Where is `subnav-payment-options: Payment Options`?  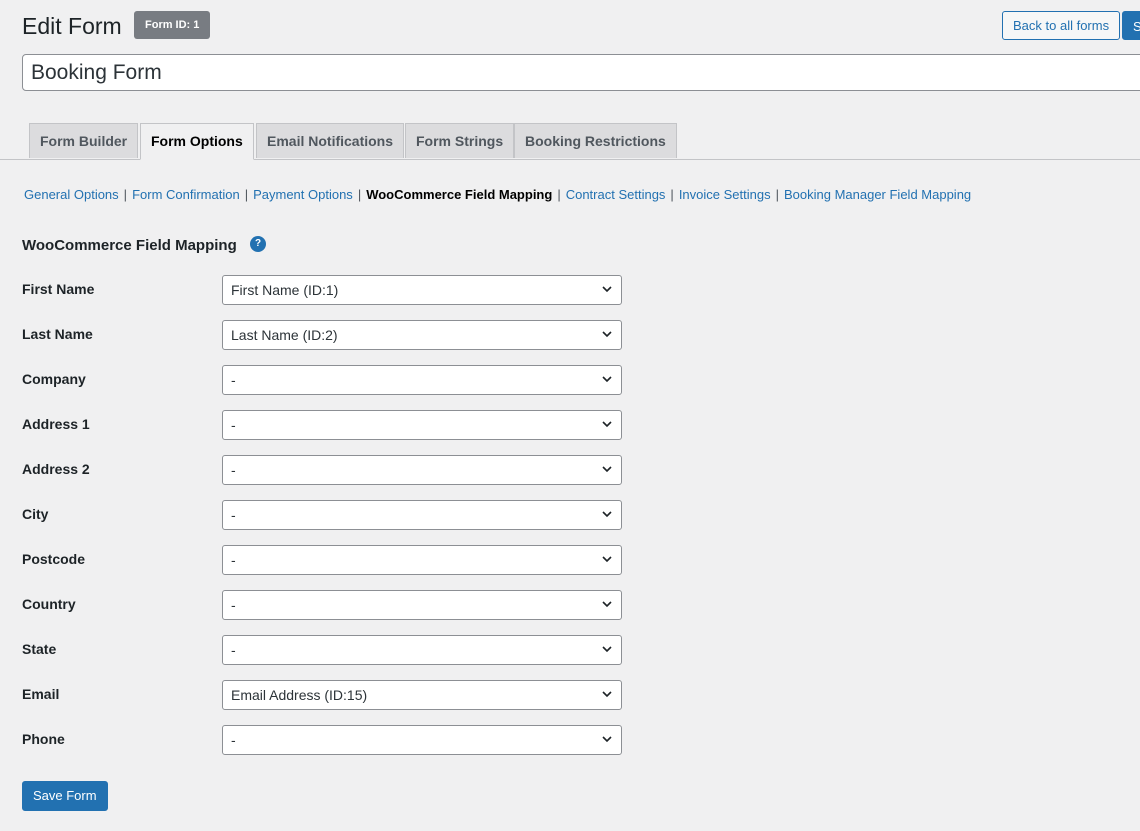
subnav-payment-options: Payment Options is located at coordinates (303, 194).